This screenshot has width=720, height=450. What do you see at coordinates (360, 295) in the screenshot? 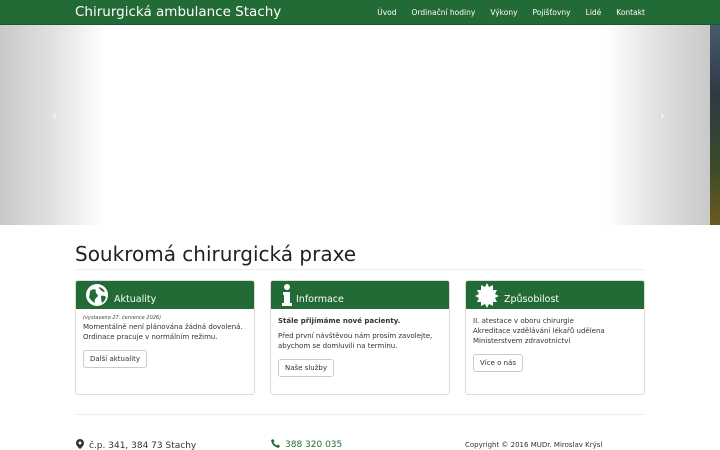
I see `panel-heading: Informace` at bounding box center [360, 295].